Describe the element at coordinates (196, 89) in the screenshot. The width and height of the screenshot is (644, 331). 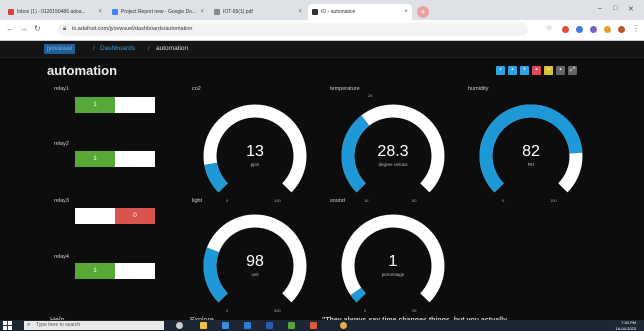
I see `gauge-label: co2` at that location.